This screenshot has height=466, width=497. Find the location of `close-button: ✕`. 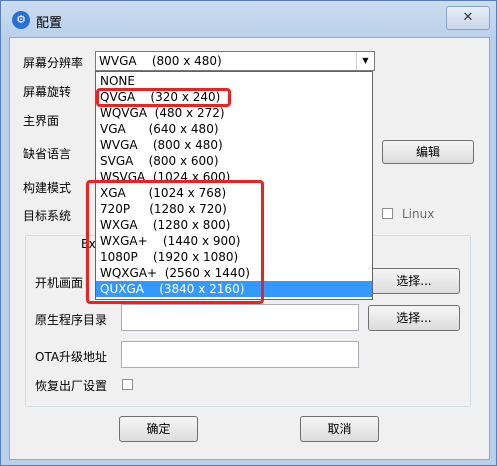

close-button: ✕ is located at coordinates (468, 18).